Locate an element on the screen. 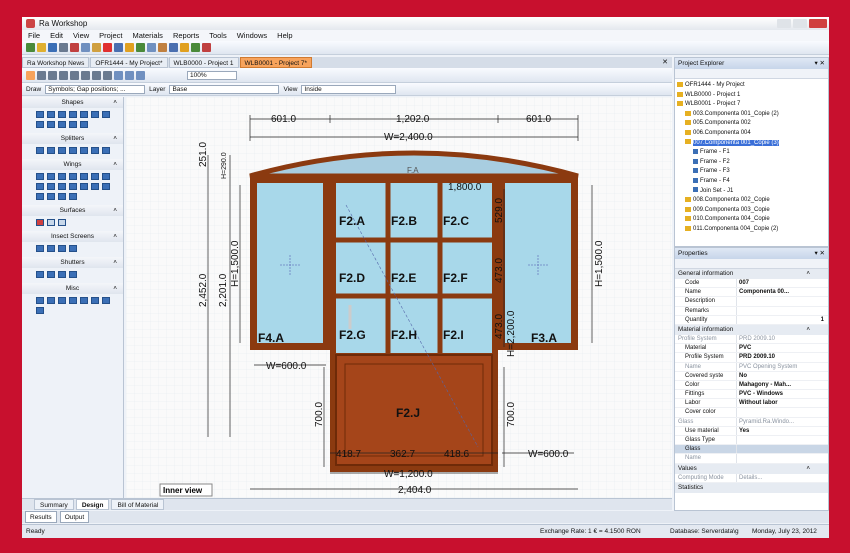 The height and width of the screenshot is (553, 850). prop-row: Cover color is located at coordinates (751, 413).